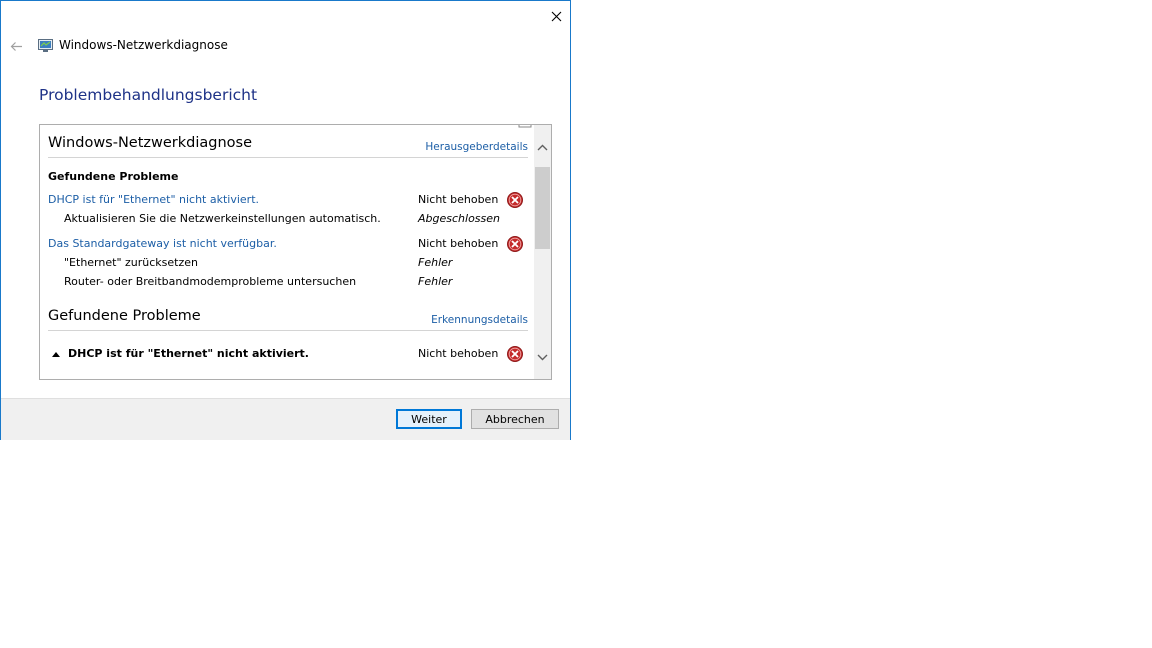 The height and width of the screenshot is (648, 1152). I want to click on chevron-down-icon, so click(542, 357).